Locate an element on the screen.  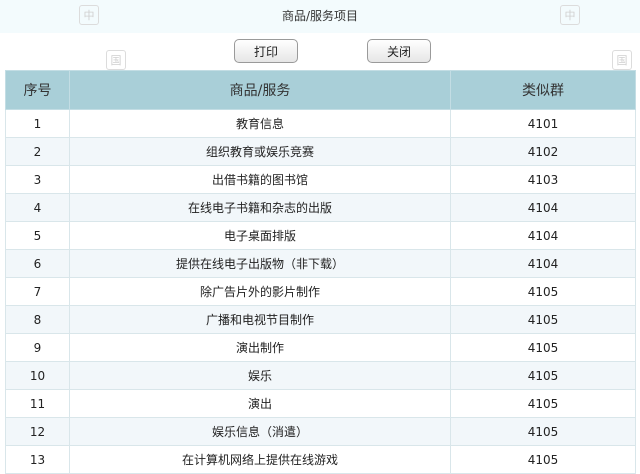
cell-goods-service: 组织教育或娱乐竞赛 is located at coordinates (260, 151).